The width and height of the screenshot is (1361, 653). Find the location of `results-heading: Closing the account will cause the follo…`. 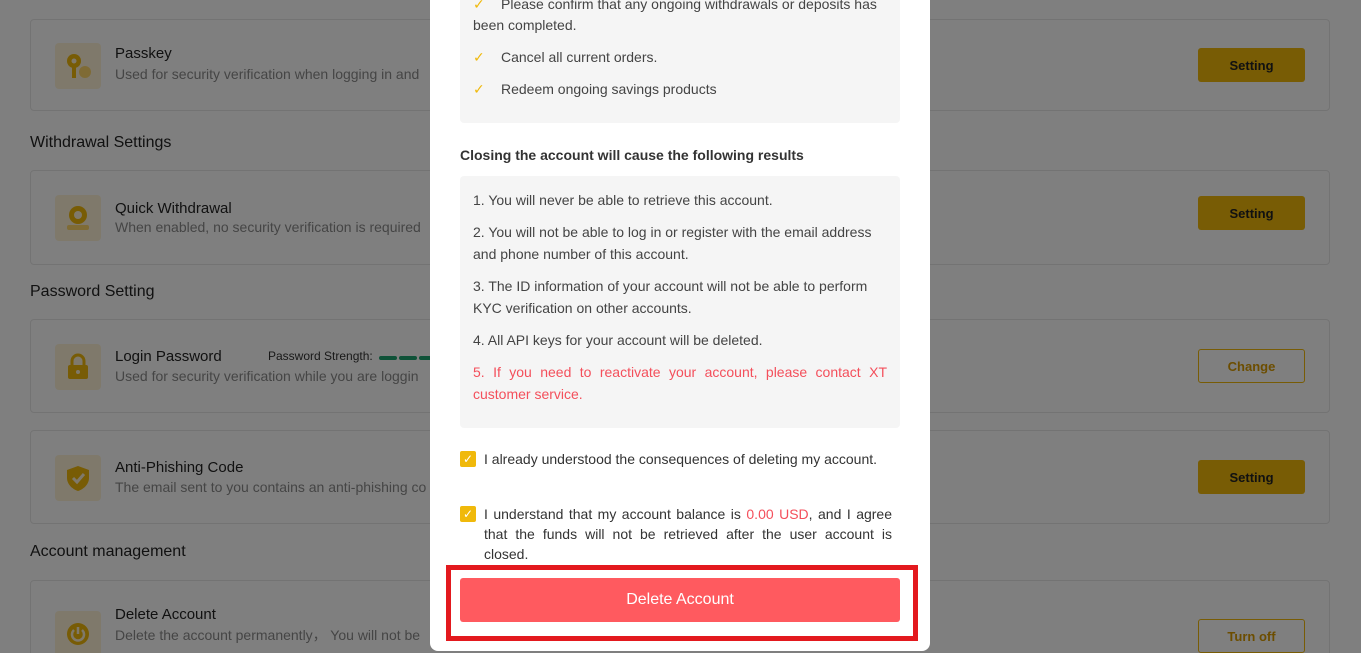

results-heading: Closing the account will cause the follo… is located at coordinates (632, 155).